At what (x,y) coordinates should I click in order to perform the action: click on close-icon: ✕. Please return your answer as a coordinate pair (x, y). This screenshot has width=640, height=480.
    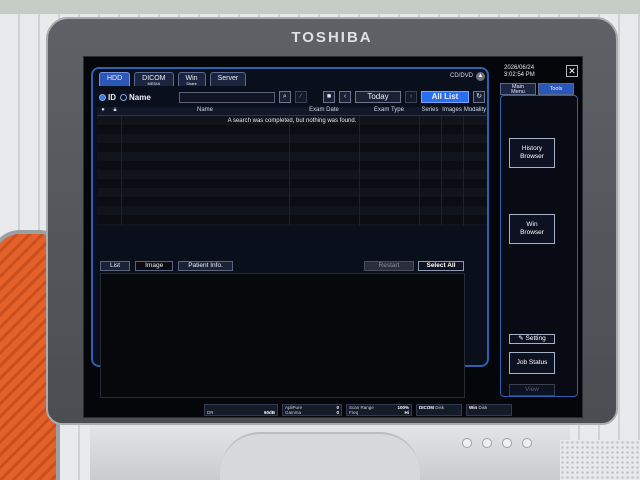
    Looking at the image, I should click on (572, 71).